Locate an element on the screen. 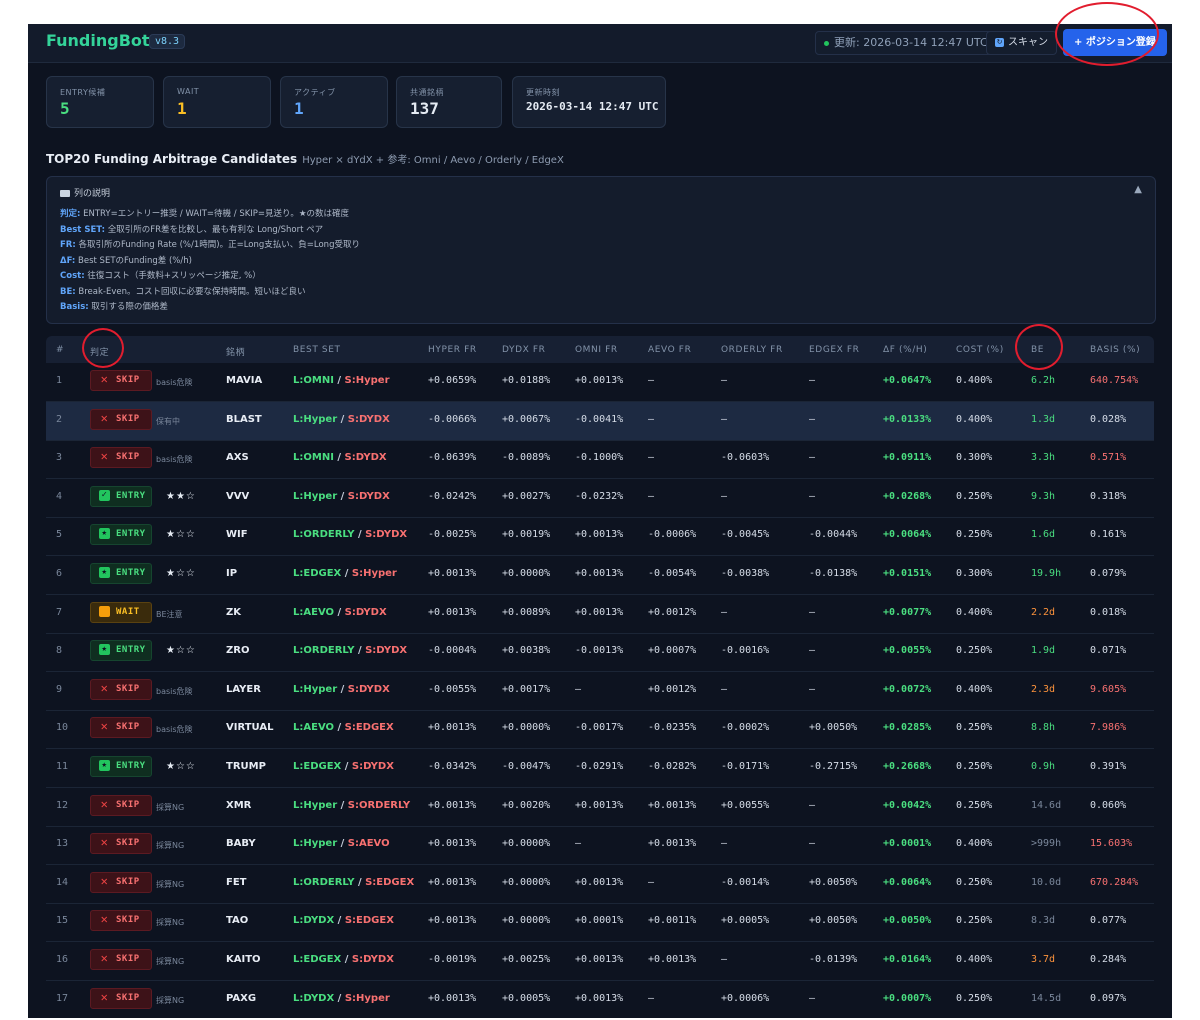 This screenshot has height=1020, width=1200. delta-funding: +0.0042% is located at coordinates (907, 805).